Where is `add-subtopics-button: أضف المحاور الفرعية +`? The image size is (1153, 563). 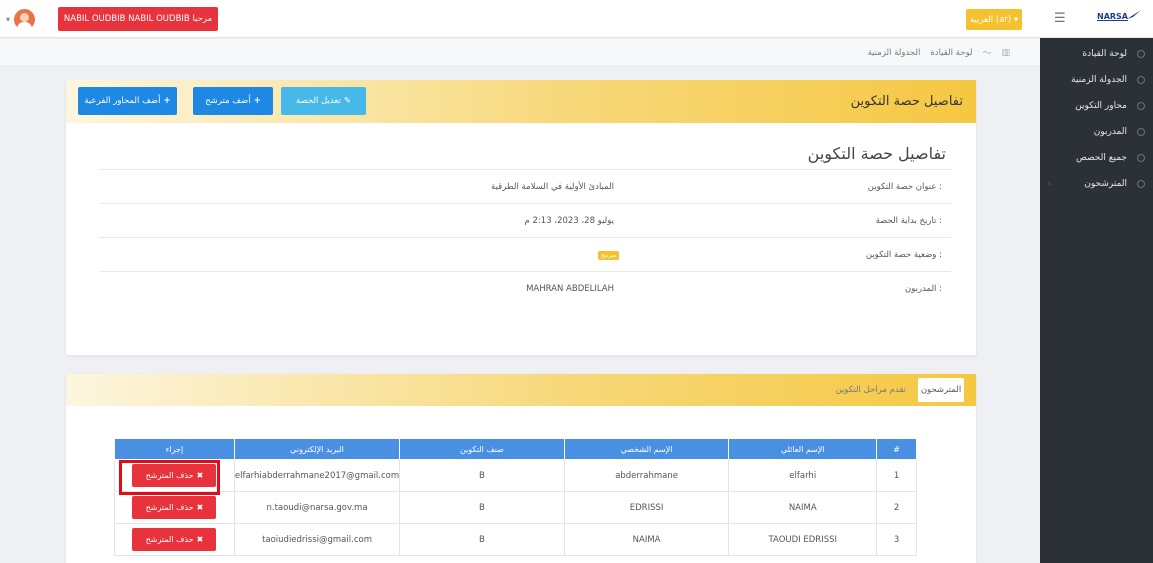 add-subtopics-button: أضف المحاور الفرعية + is located at coordinates (127, 101).